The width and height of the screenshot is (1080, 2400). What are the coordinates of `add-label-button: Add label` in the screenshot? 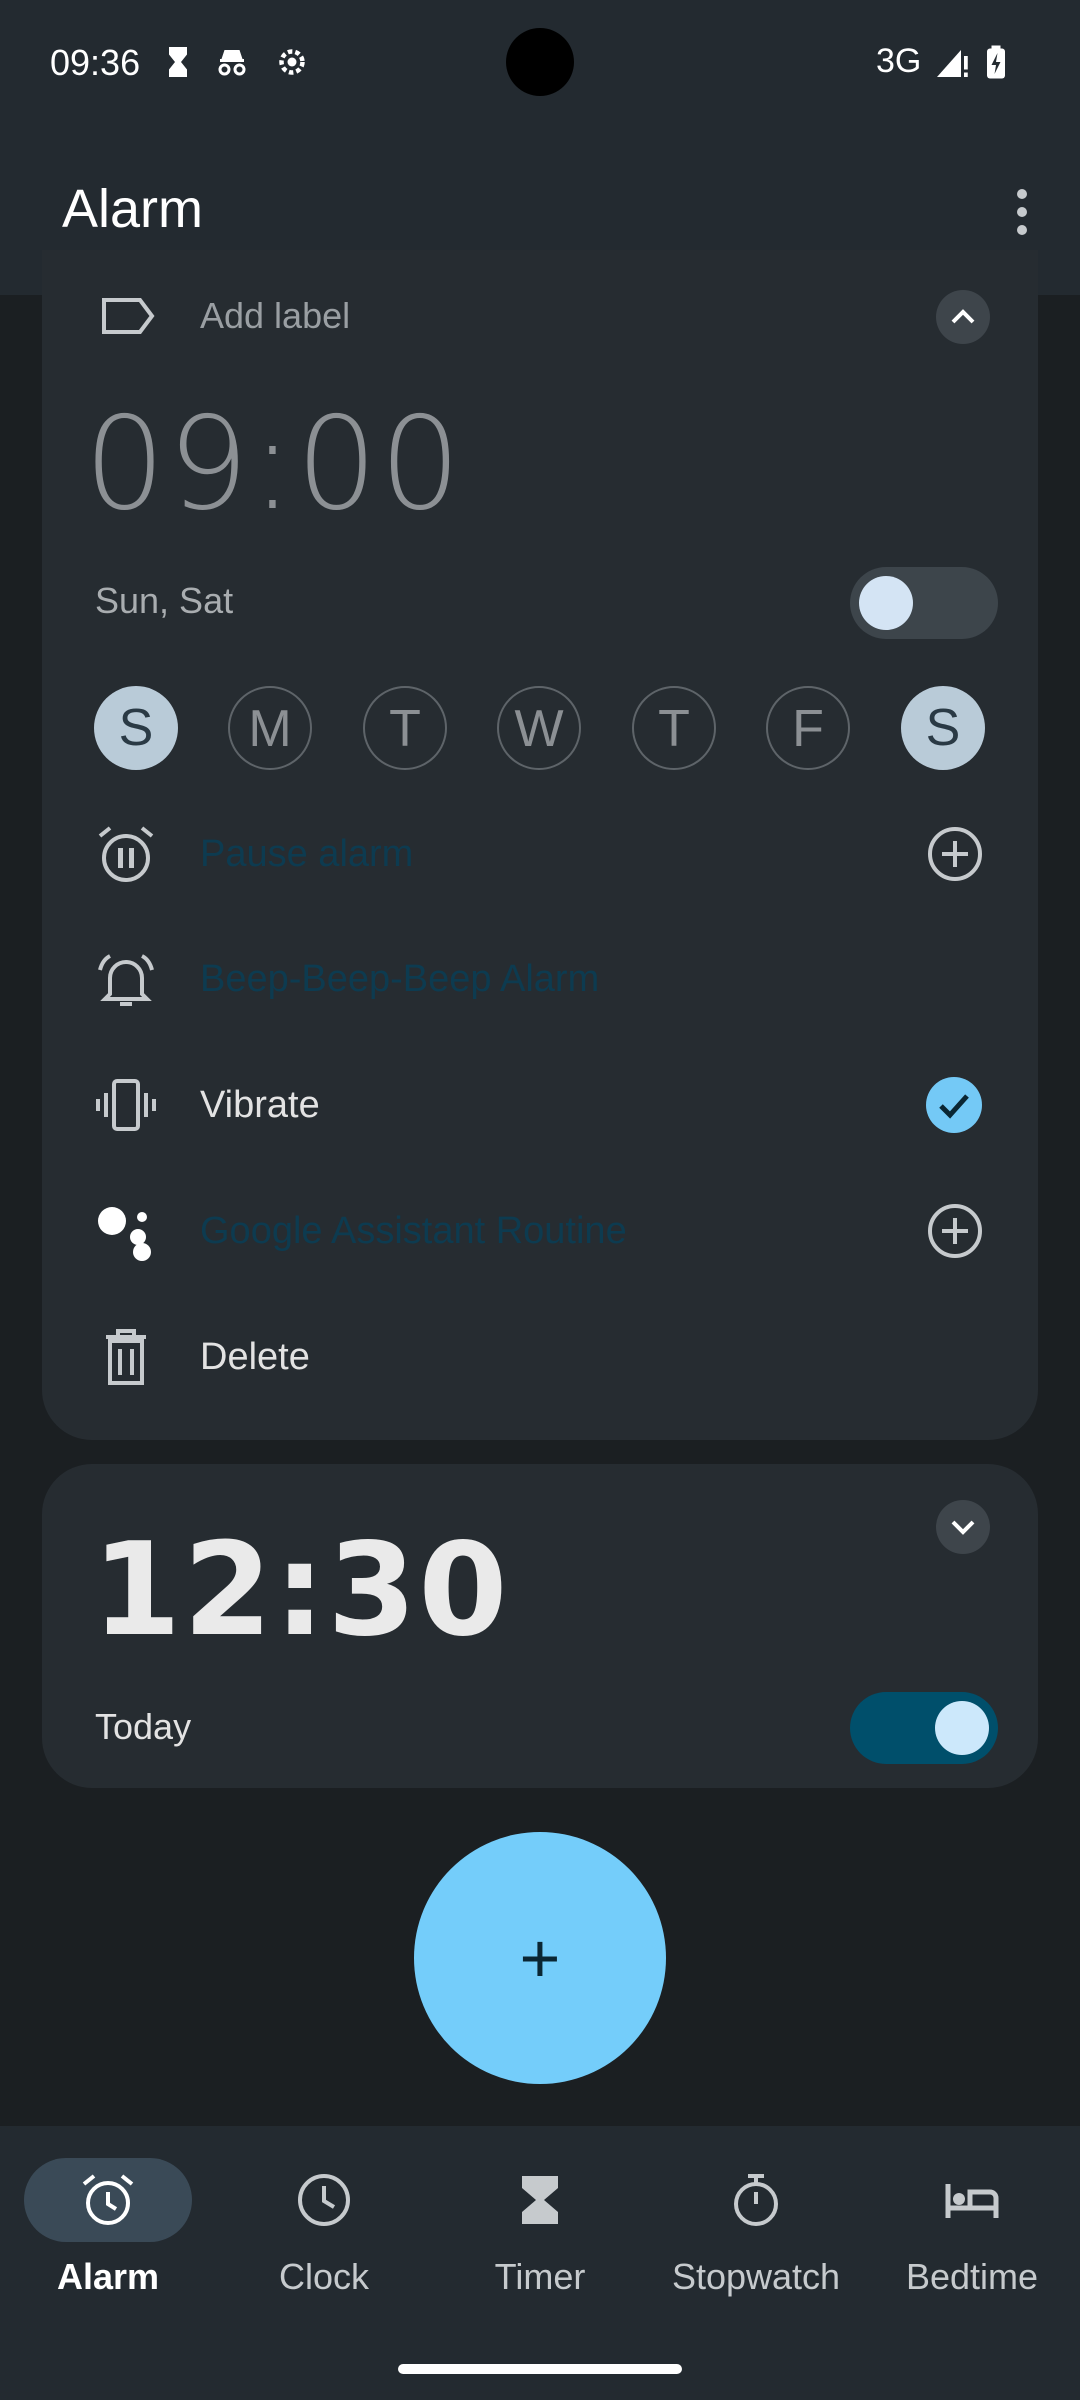 It's located at (275, 316).